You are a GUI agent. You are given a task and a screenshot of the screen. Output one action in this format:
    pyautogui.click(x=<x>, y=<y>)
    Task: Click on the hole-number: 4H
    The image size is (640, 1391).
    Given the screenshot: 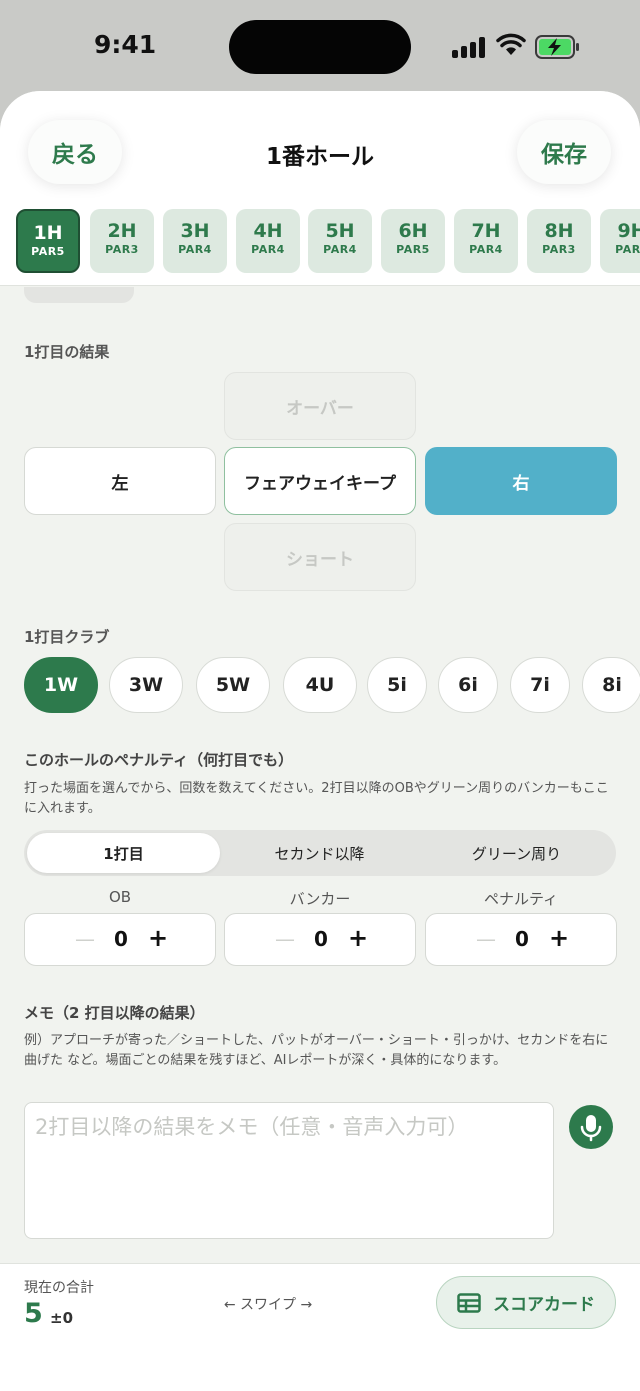 What is the action you would take?
    pyautogui.click(x=268, y=231)
    